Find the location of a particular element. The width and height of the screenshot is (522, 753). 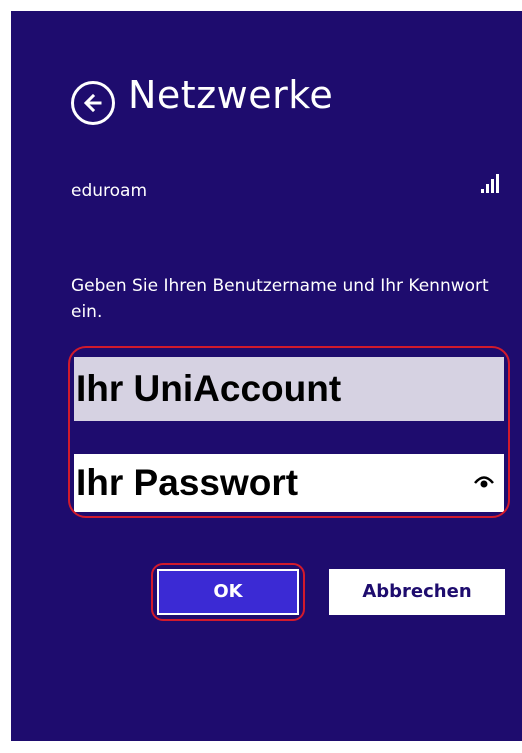

wifi-signal-icon is located at coordinates (492, 182).